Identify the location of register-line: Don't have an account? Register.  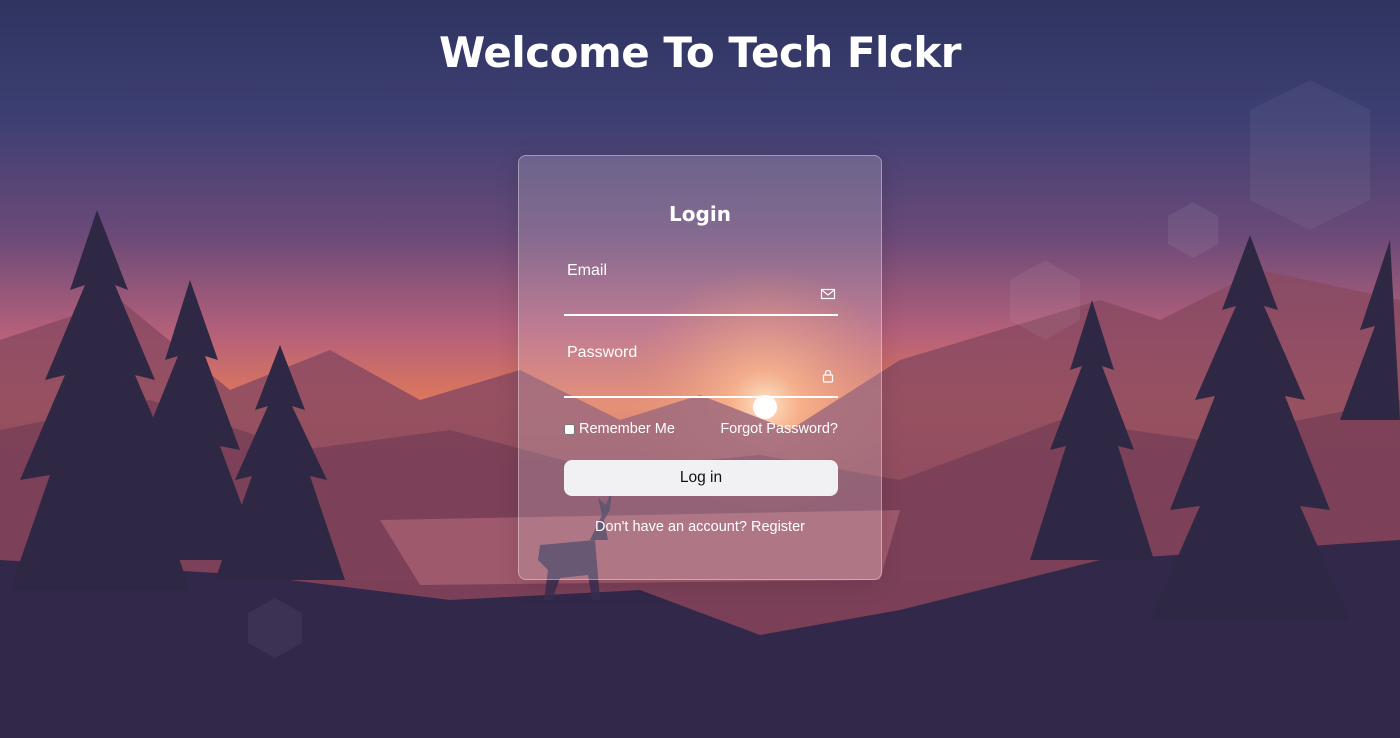
(700, 527).